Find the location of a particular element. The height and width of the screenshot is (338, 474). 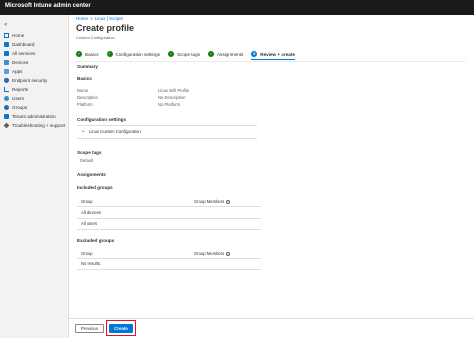

step-basics: ✓ Basics is located at coordinates (87, 54).